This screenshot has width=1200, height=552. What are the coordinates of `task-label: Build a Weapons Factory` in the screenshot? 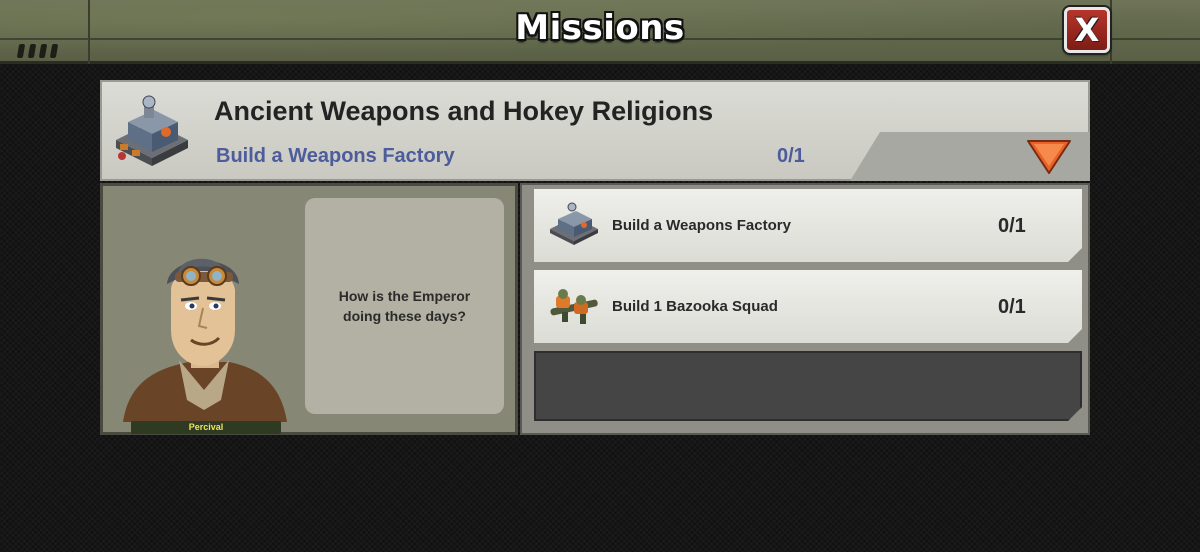 It's located at (701, 225).